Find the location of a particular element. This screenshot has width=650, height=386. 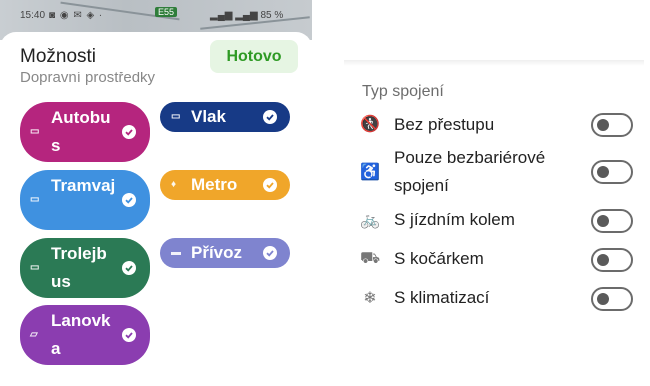

tram-icon: ▭ is located at coordinates (35, 199).